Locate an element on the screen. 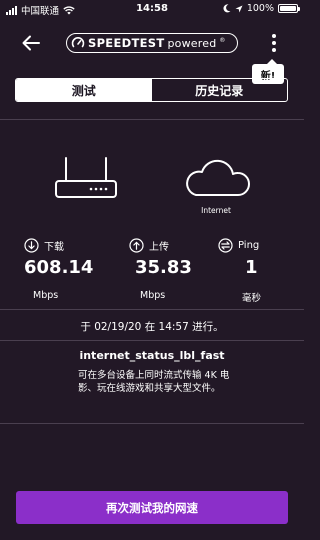 The height and width of the screenshot is (540, 320). retest-button: 再次测试我的网速 is located at coordinates (152, 507).